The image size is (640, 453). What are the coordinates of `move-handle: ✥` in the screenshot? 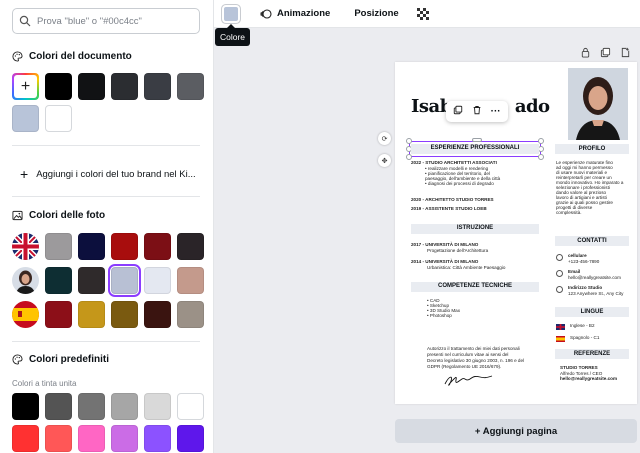 It's located at (384, 160).